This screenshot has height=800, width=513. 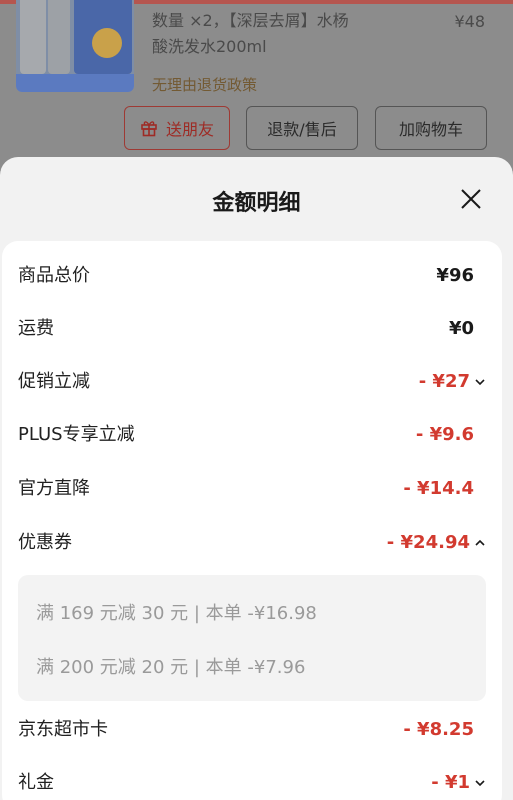 I want to click on thumbnail-banner, so click(x=75, y=83).